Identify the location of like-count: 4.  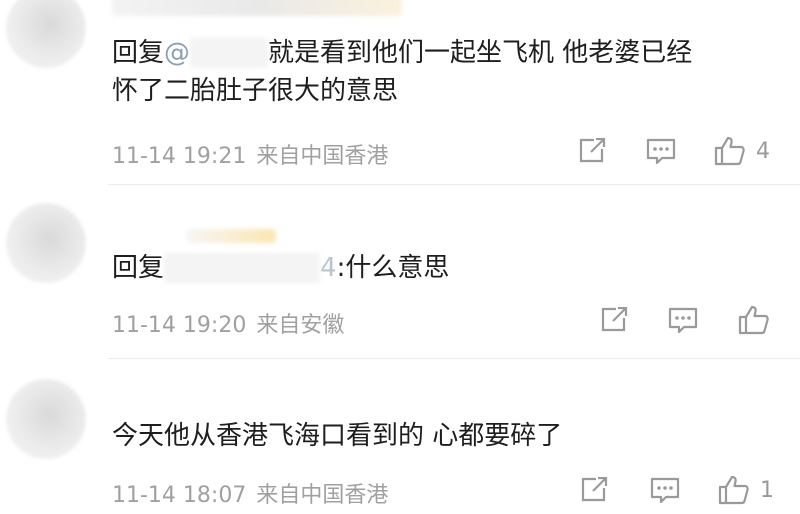
(763, 151).